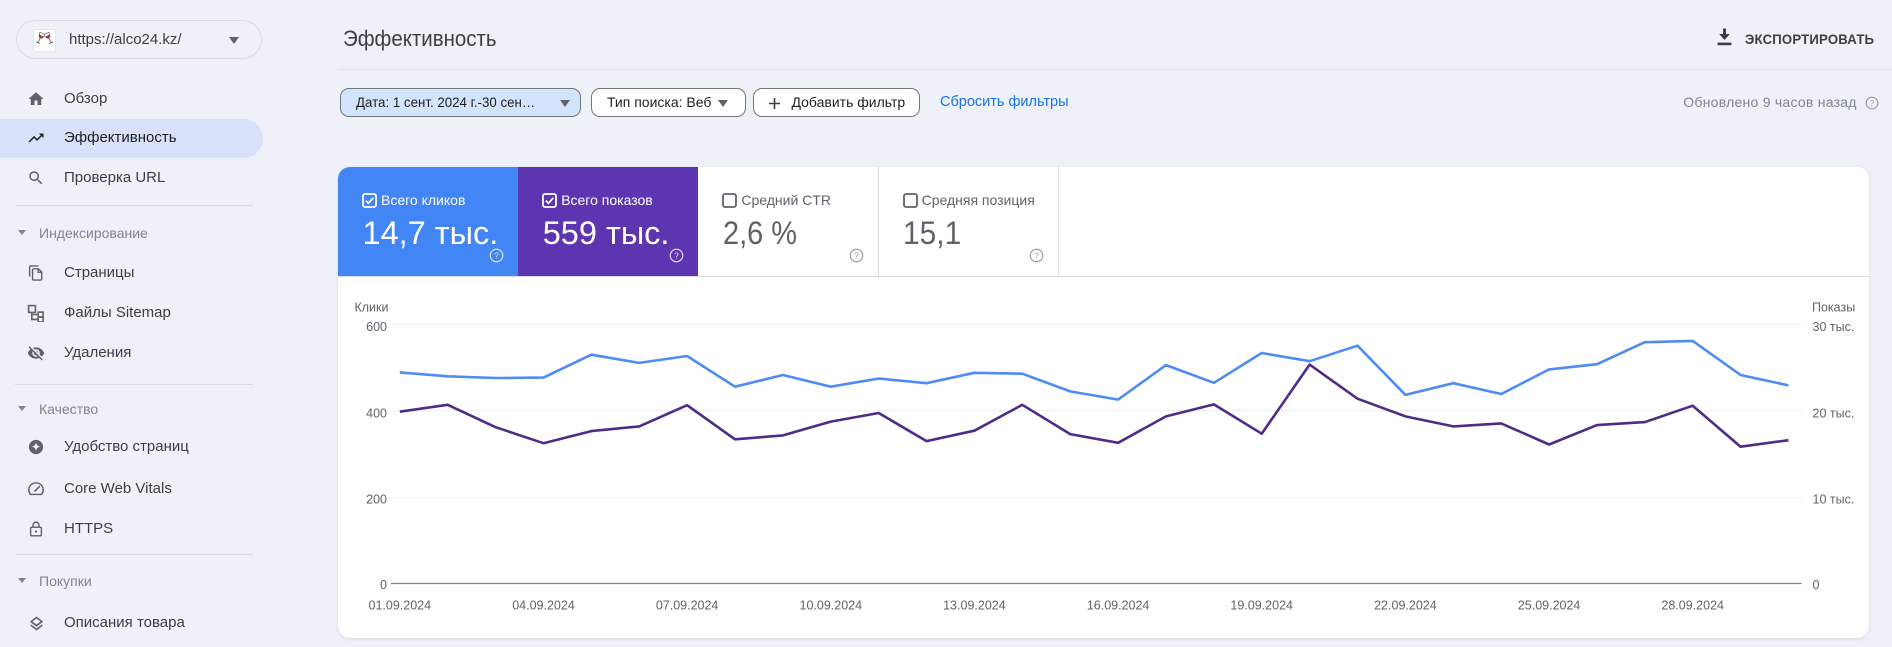 Image resolution: width=1892 pixels, height=647 pixels. What do you see at coordinates (974, 606) in the screenshot?
I see `svg-text: 13.09.2024` at bounding box center [974, 606].